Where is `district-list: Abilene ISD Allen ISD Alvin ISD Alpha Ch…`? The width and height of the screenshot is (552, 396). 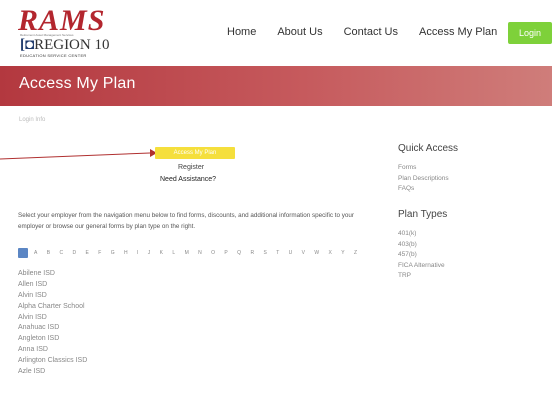
district-list: Abilene ISD Allen ISD Alvin ISD Alpha Ch… is located at coordinates (52, 323).